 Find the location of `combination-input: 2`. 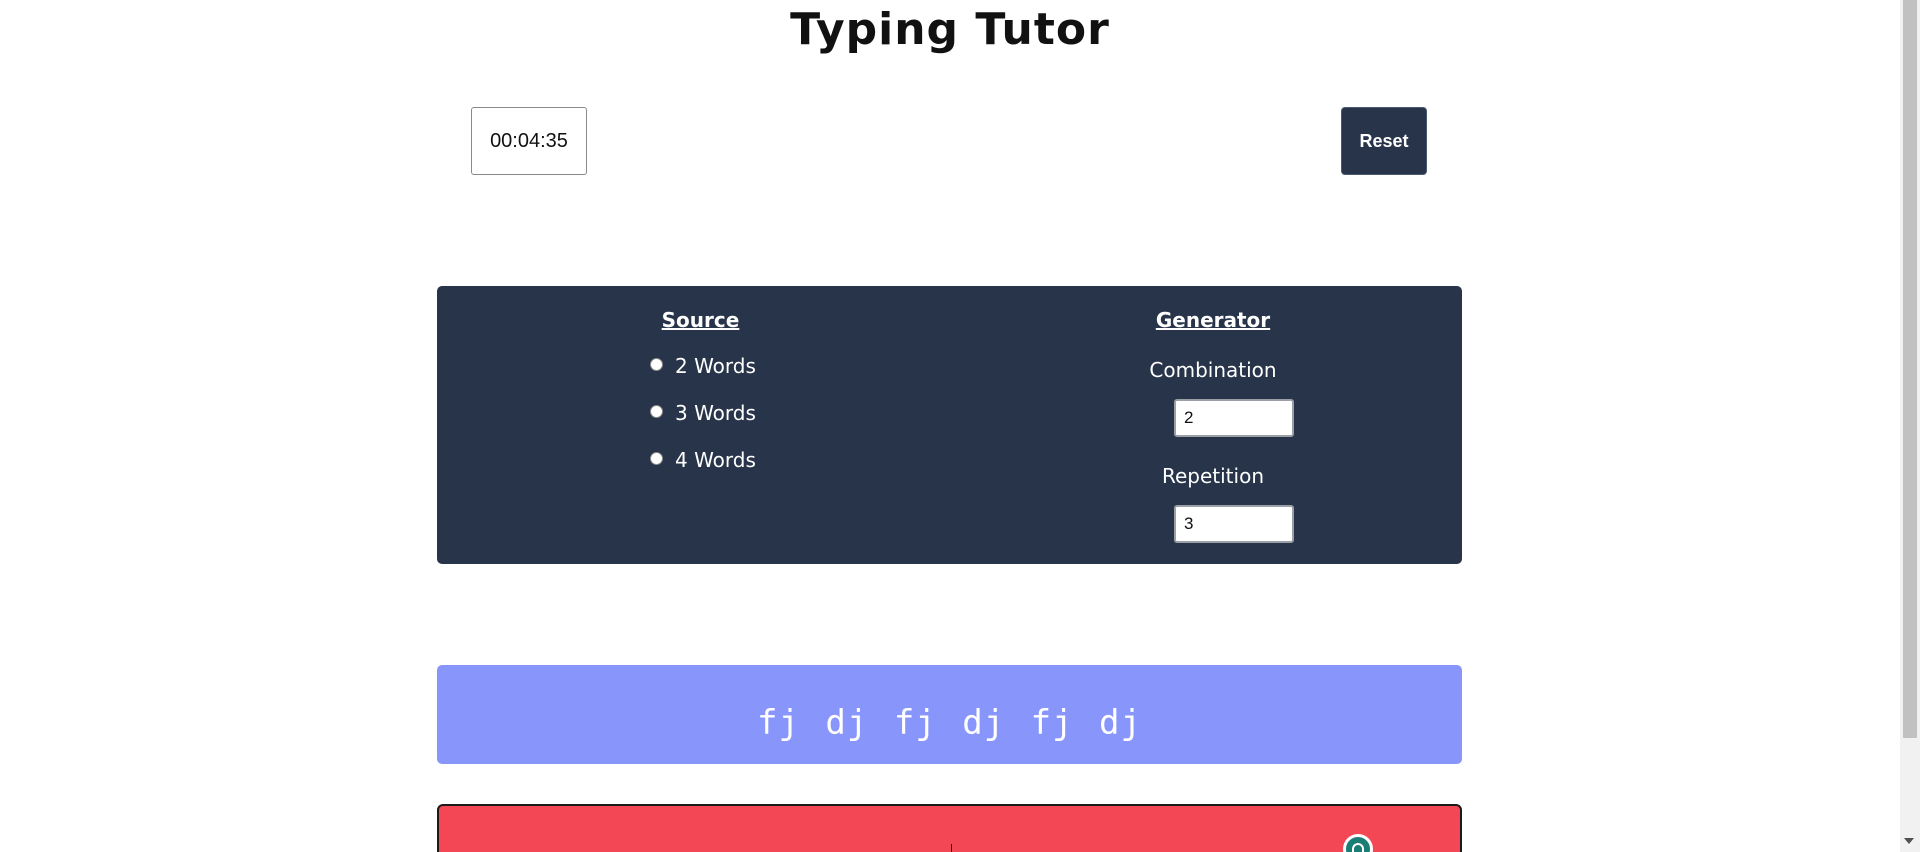

combination-input: 2 is located at coordinates (1234, 418).